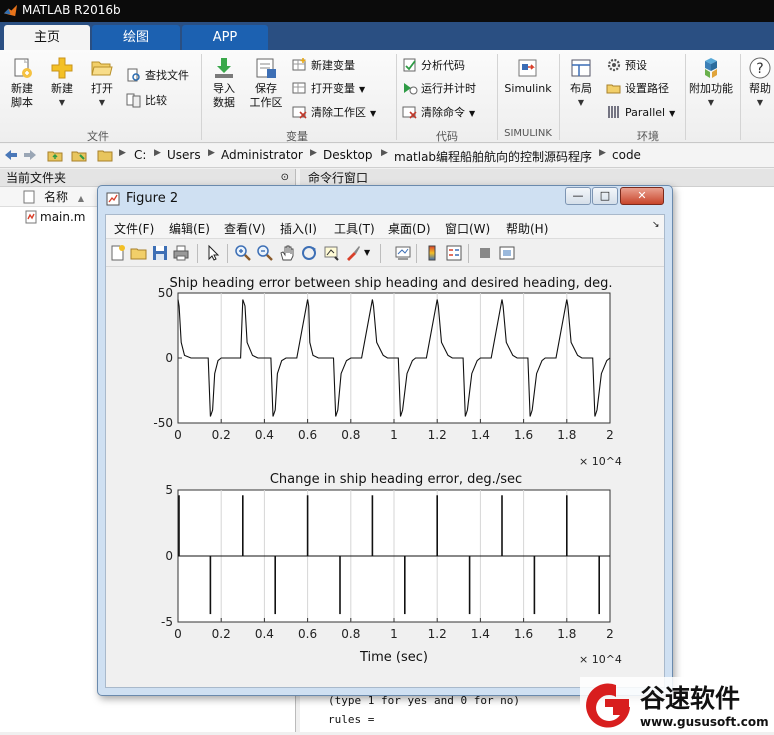  I want to click on browse-folder-icon, so click(79, 155).